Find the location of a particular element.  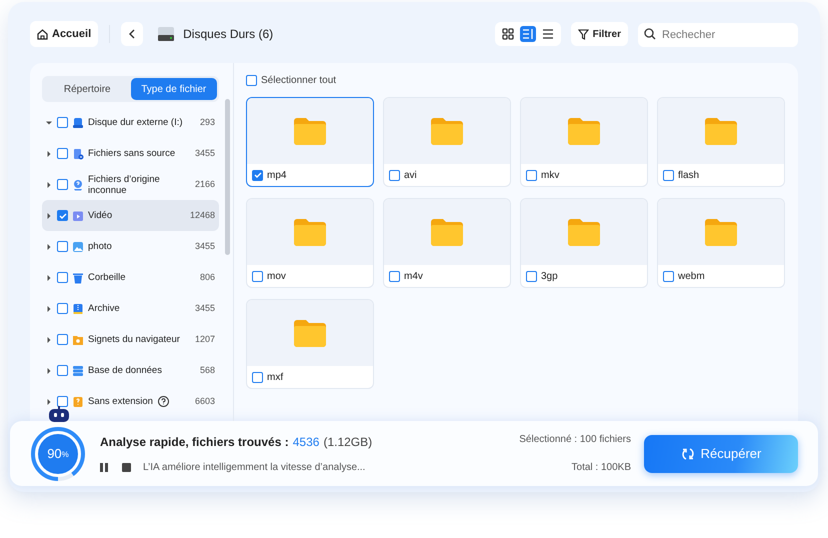

refresh-icon is located at coordinates (687, 453).